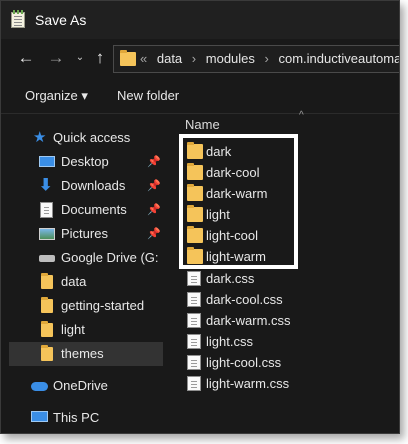  Describe the element at coordinates (47, 258) in the screenshot. I see `drive-icon` at that location.